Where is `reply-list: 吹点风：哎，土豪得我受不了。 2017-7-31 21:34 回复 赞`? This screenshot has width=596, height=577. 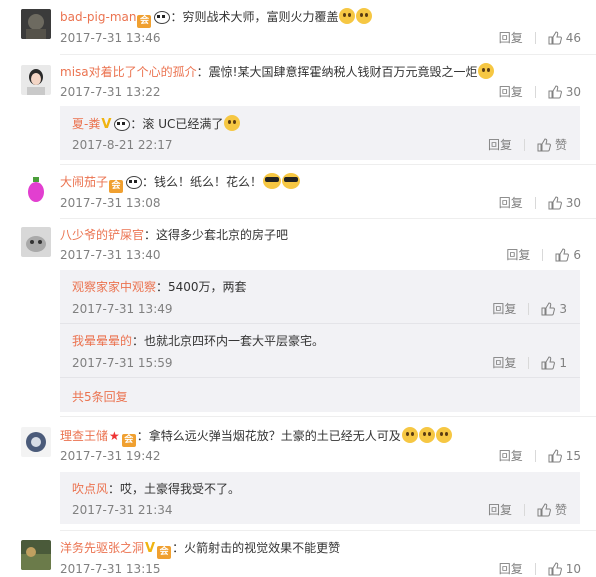
reply-list: 吹点风：哎，土豪得我受不了。 2017-7-31 21:34 回复 赞 is located at coordinates (320, 498).